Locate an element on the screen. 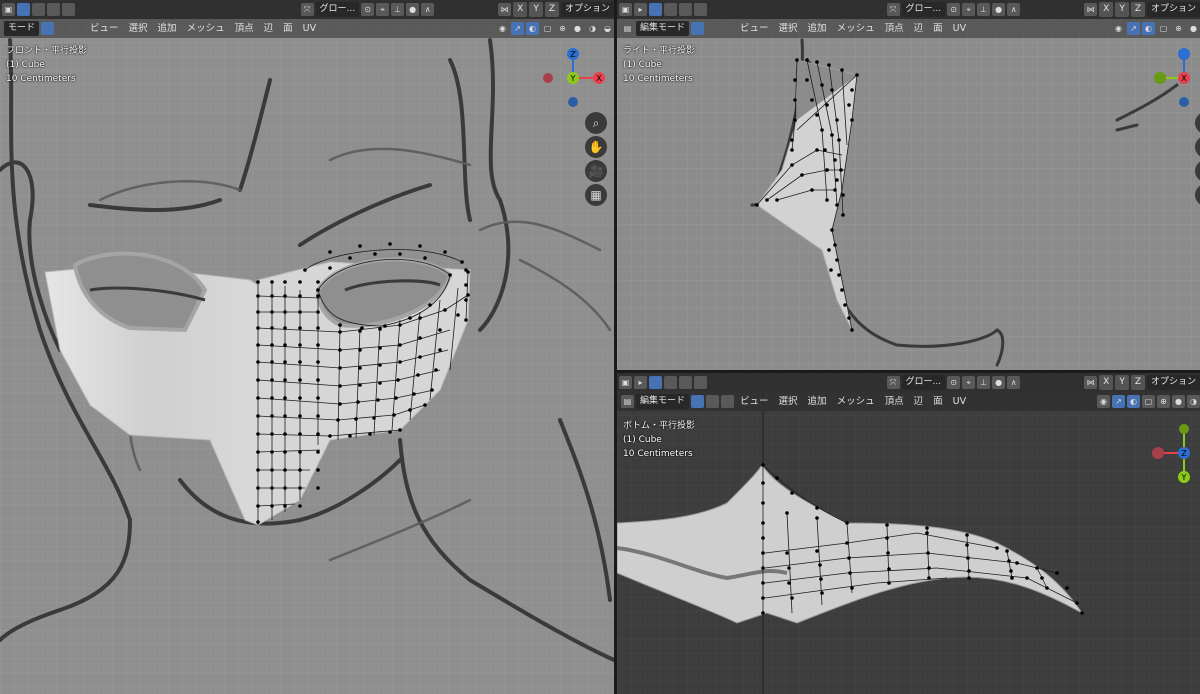 Image resolution: width=1200 pixels, height=694 pixels. menu-add: 追加 is located at coordinates (817, 28).